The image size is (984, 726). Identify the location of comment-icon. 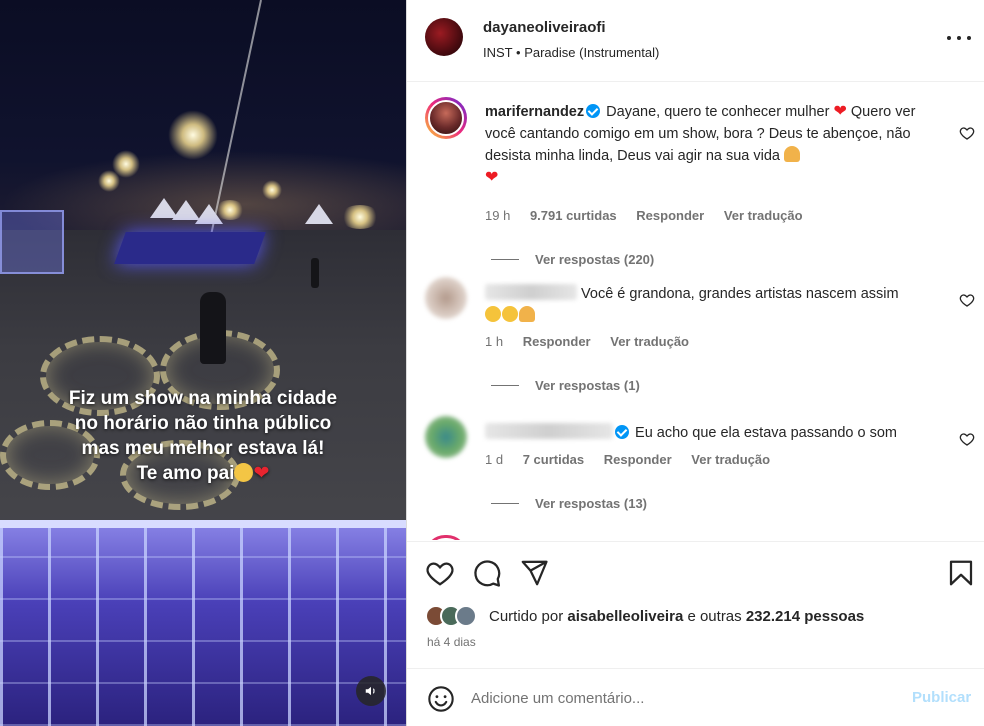
(487, 573).